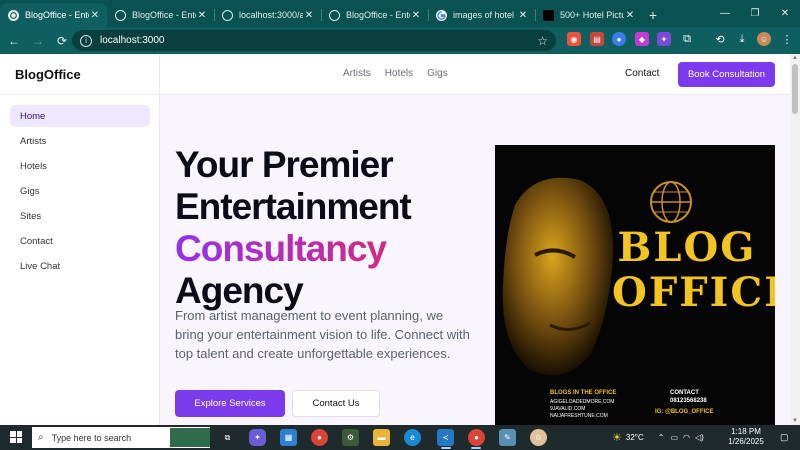 The width and height of the screenshot is (800, 450). Describe the element at coordinates (742, 39) in the screenshot. I see `download-icon: ⤓` at that location.